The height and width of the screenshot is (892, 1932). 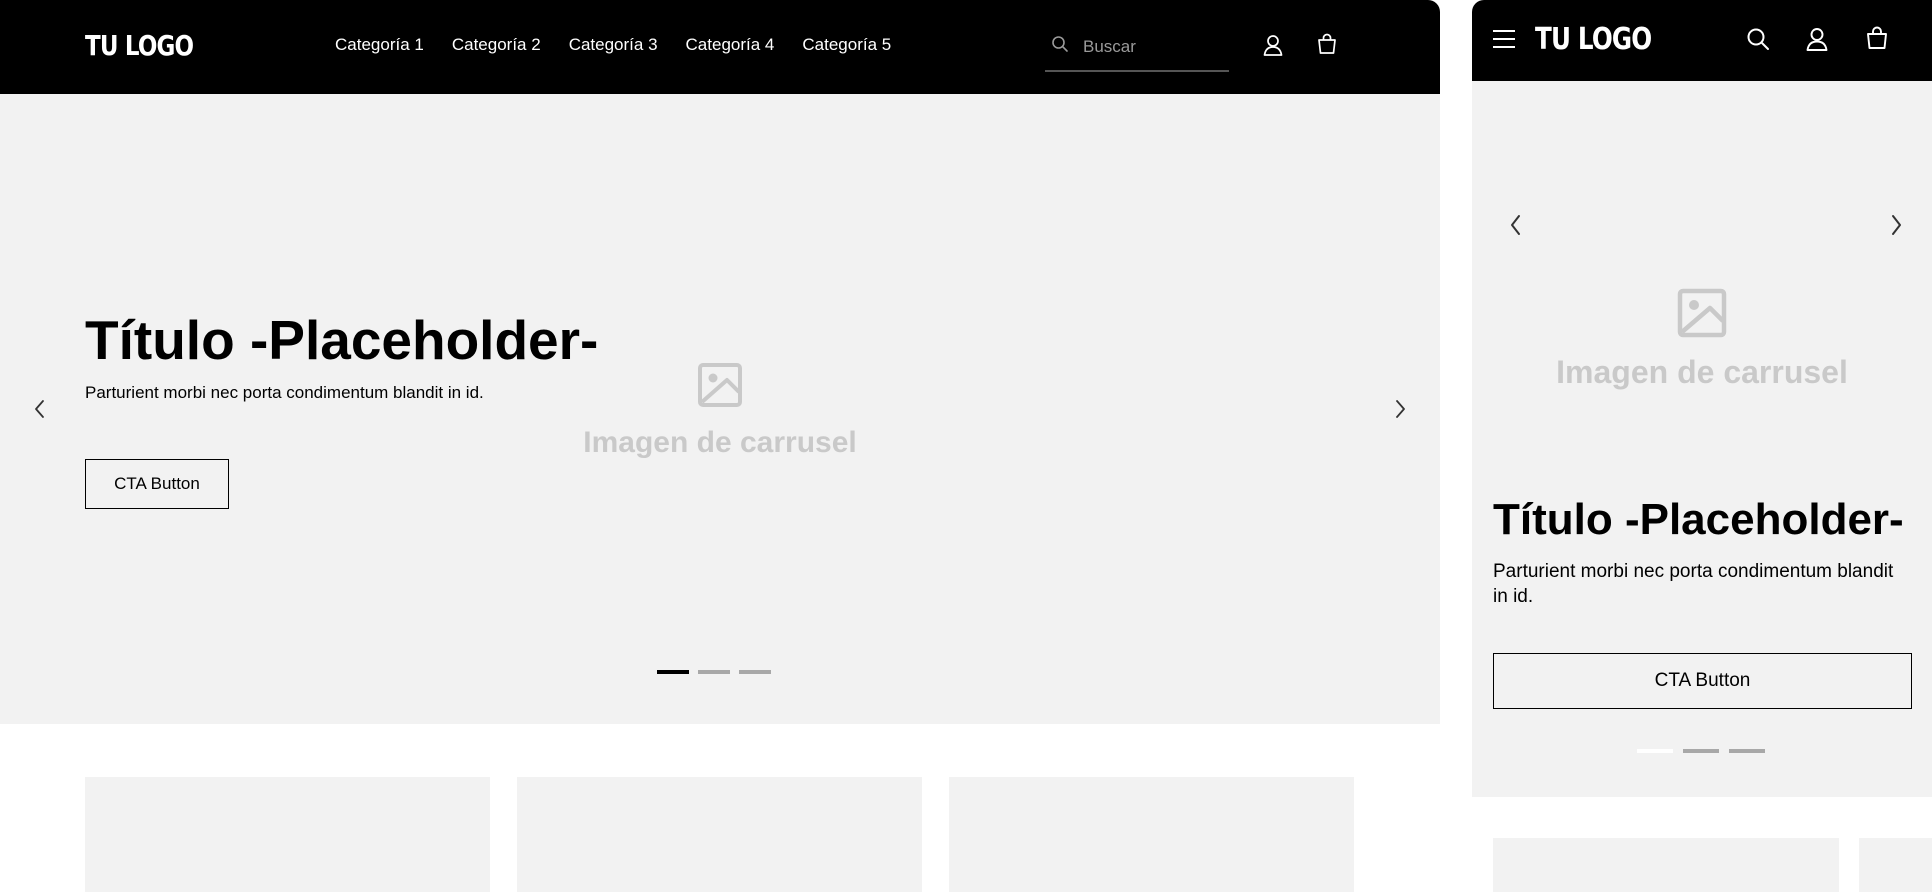 I want to click on search-input, so click(x=1153, y=47).